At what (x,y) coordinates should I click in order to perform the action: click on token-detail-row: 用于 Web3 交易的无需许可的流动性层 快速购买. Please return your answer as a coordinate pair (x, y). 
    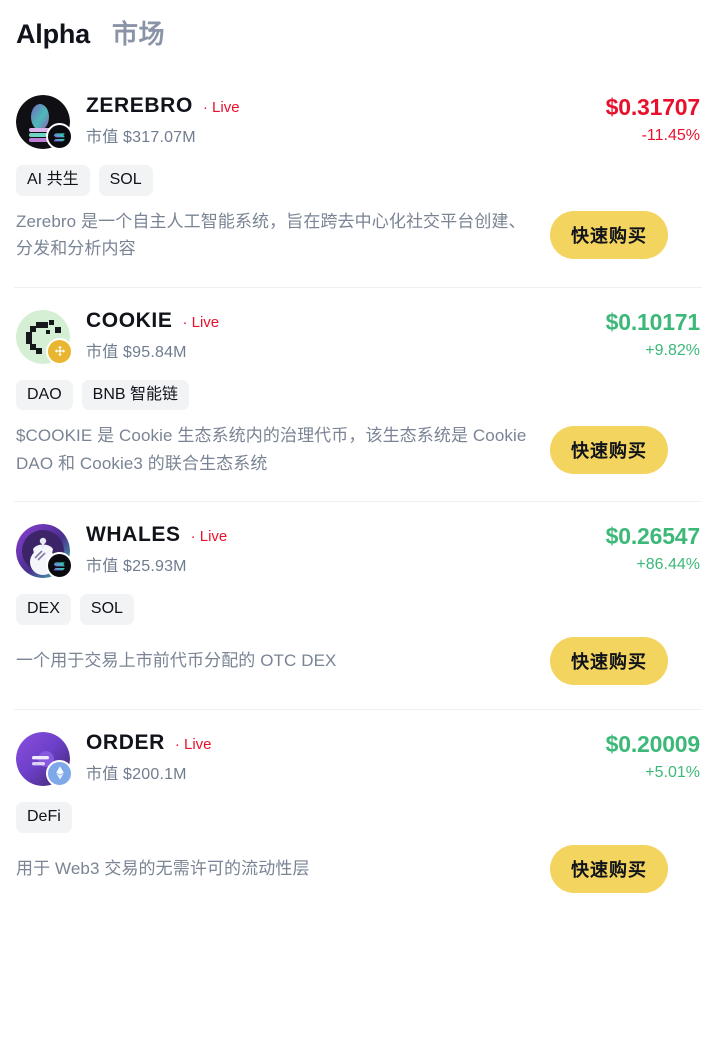
    Looking at the image, I should click on (358, 880).